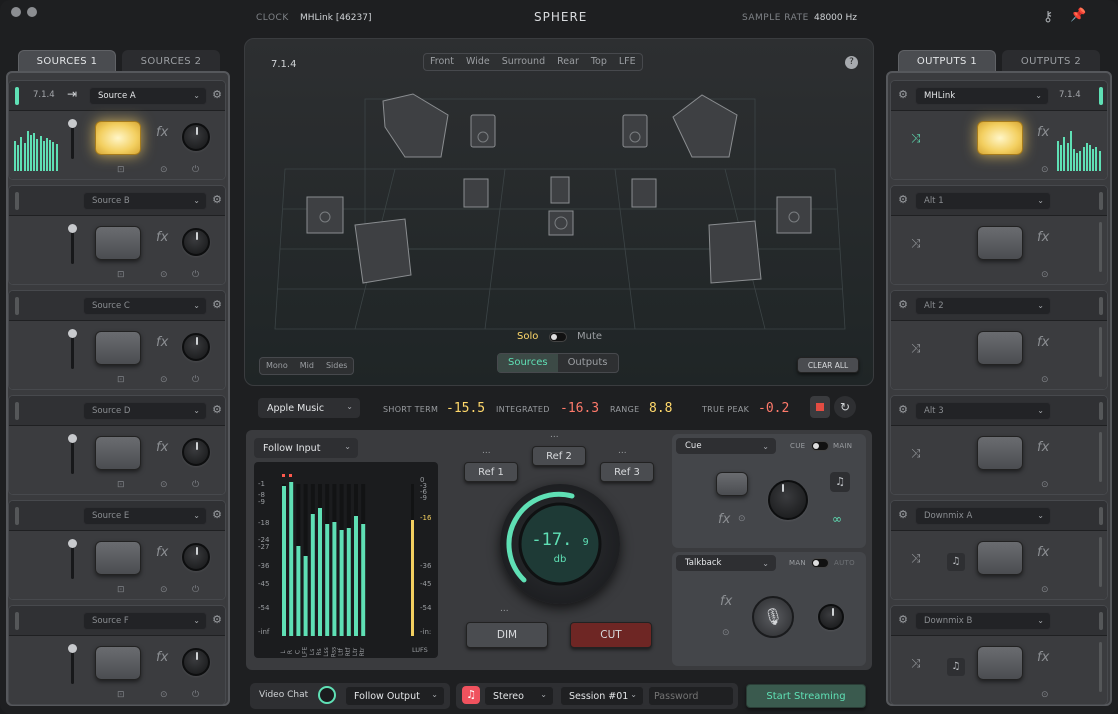 Image resolution: width=1118 pixels, height=714 pixels. I want to click on reset-icon: ↻, so click(845, 407).